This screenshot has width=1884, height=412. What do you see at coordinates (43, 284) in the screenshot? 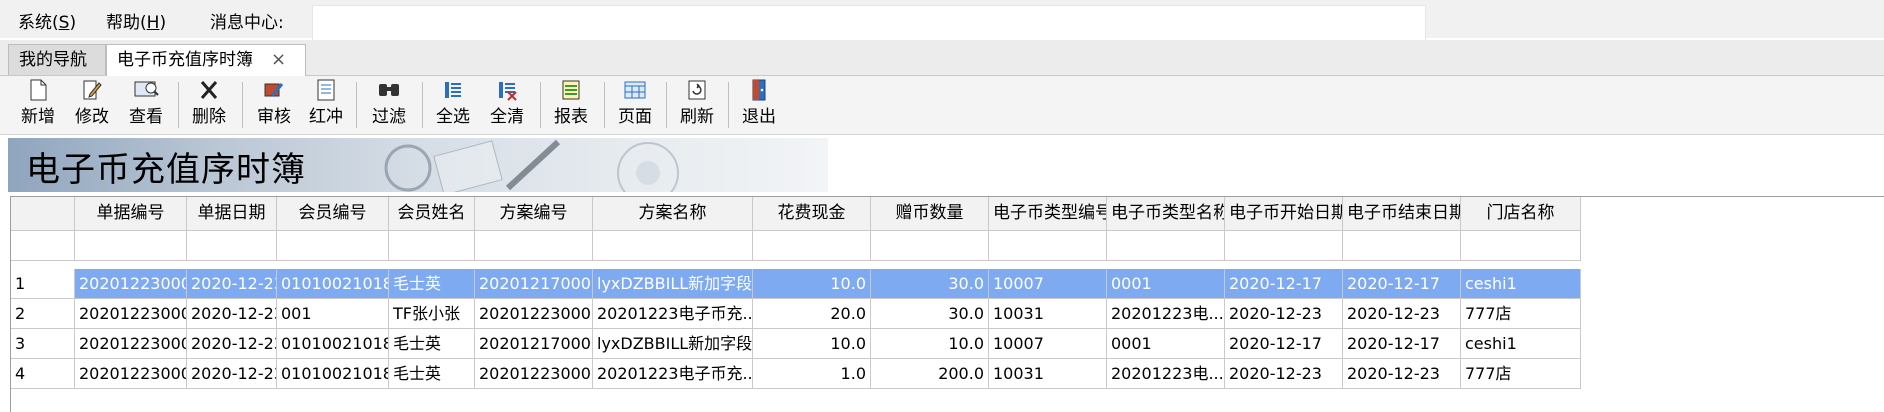
I see `row-number: 1` at bounding box center [43, 284].